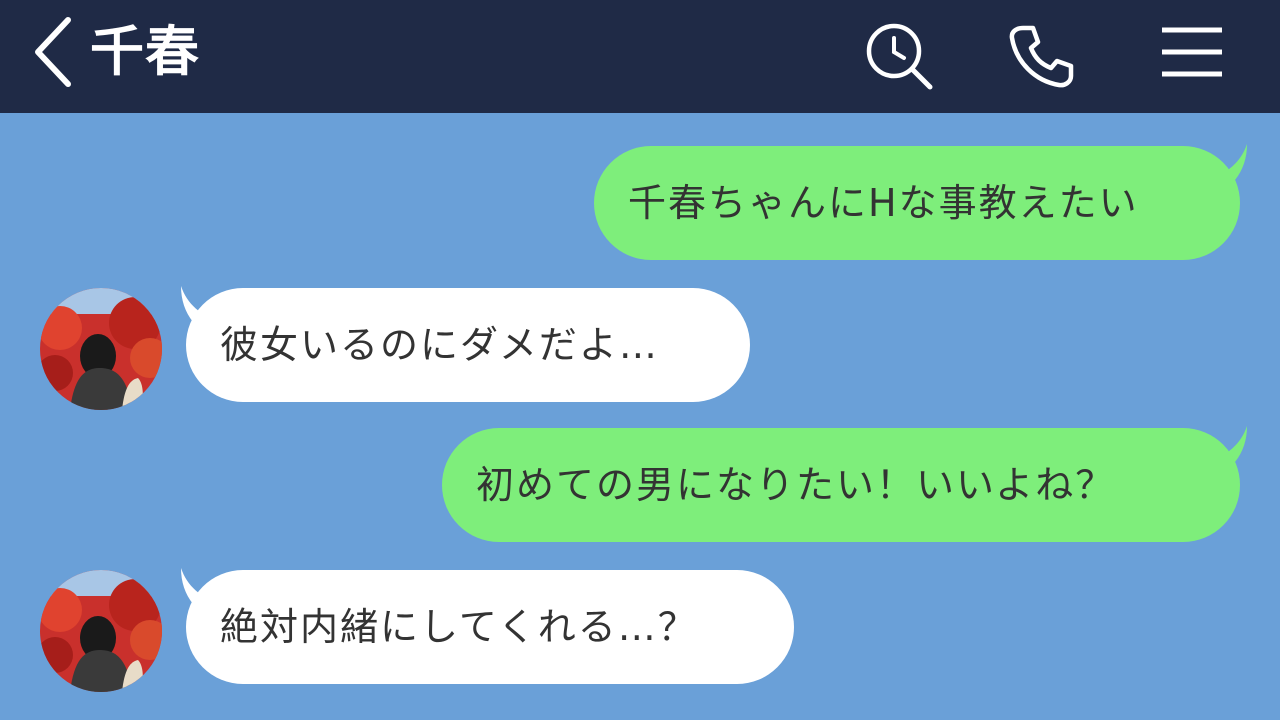  What do you see at coordinates (145, 51) in the screenshot?
I see `chat-title: 千春` at bounding box center [145, 51].